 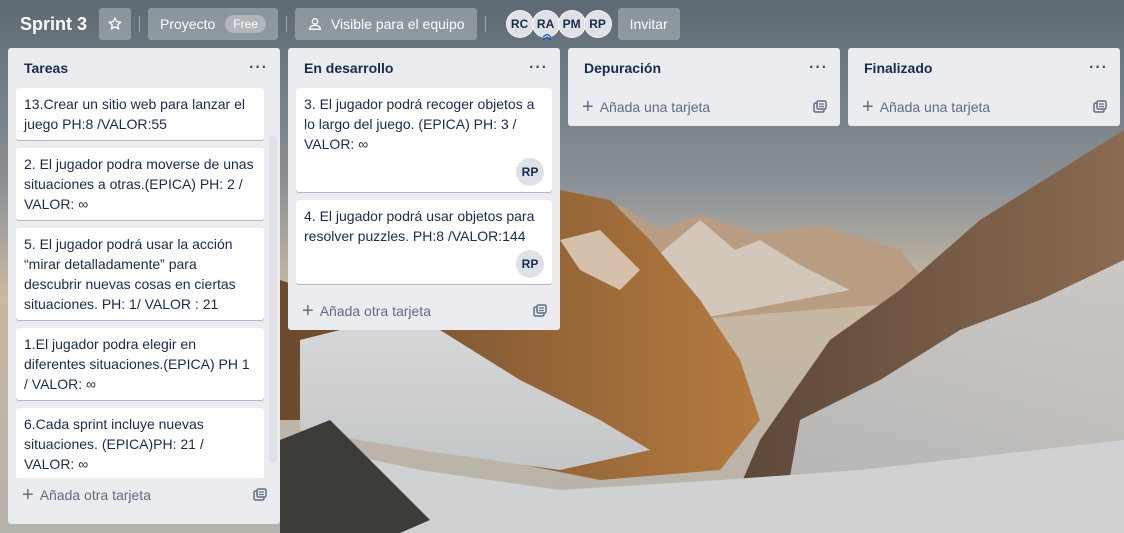 What do you see at coordinates (397, 24) in the screenshot?
I see `visibility-label: Visible para el equipo` at bounding box center [397, 24].